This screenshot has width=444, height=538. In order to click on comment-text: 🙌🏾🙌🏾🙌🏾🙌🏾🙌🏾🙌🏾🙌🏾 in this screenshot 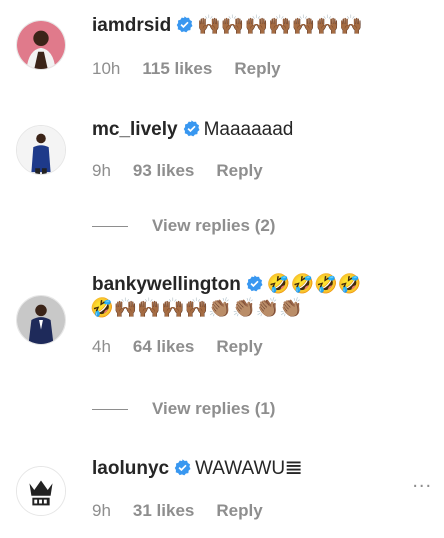, I will do `click(280, 25)`.